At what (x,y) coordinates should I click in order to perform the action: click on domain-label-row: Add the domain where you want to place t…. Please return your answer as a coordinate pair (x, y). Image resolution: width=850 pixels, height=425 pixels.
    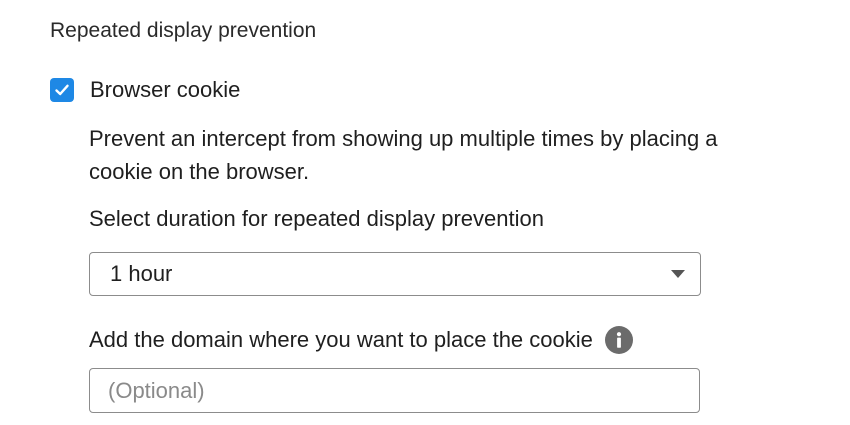
    Looking at the image, I should click on (361, 340).